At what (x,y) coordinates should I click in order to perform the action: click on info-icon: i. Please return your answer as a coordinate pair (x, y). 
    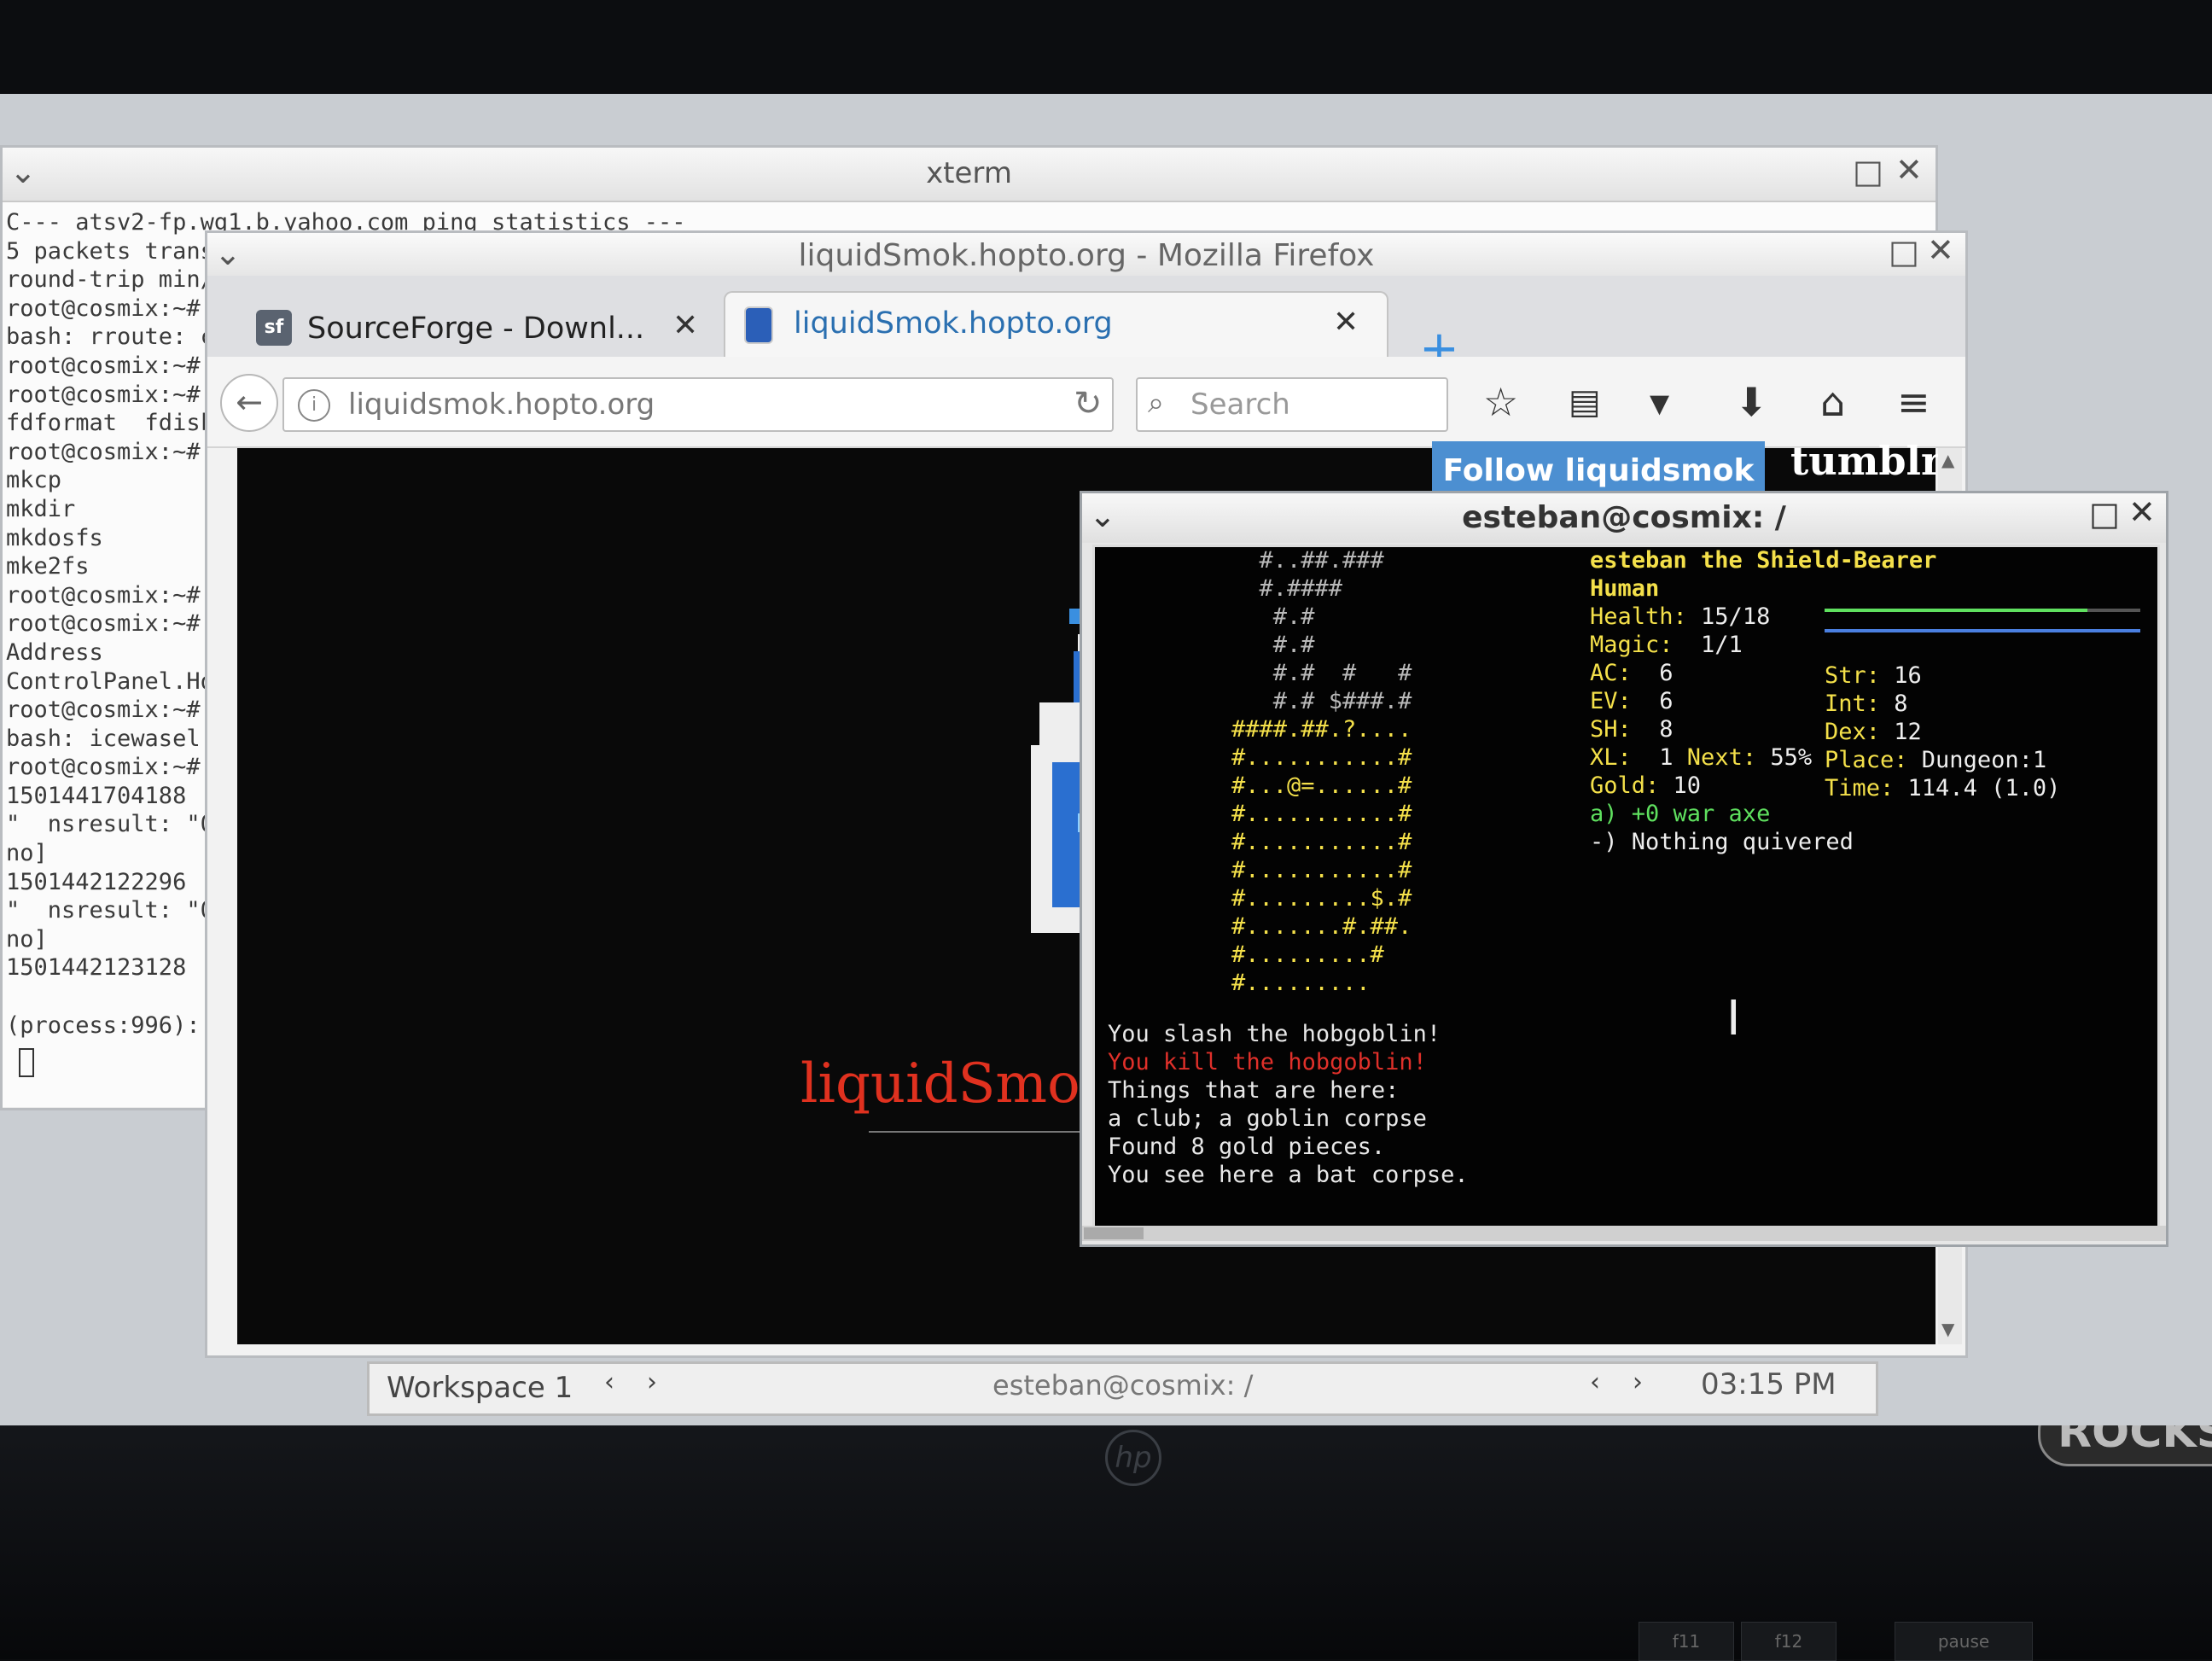
    Looking at the image, I should click on (314, 405).